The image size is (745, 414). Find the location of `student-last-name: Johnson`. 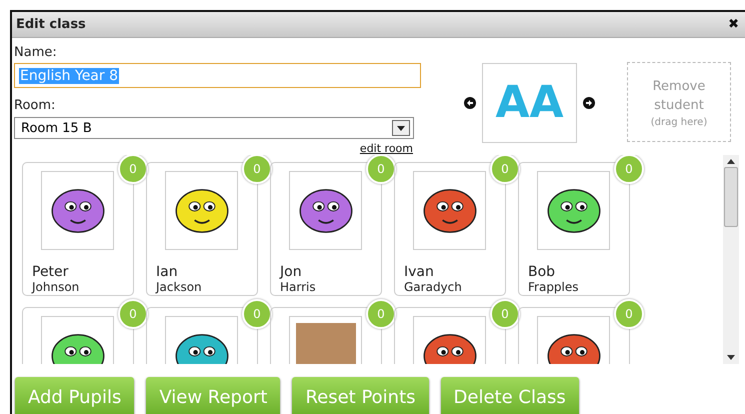

student-last-name: Johnson is located at coordinates (56, 287).